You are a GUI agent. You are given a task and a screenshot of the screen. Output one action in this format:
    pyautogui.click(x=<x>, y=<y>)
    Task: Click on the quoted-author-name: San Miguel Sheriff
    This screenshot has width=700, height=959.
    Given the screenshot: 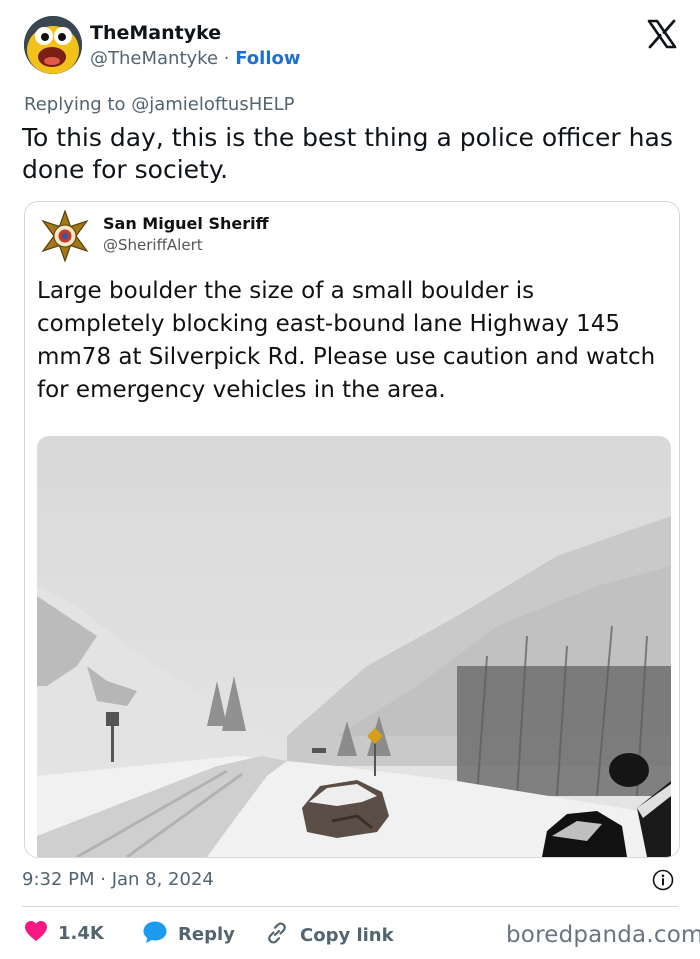 What is the action you would take?
    pyautogui.click(x=186, y=223)
    